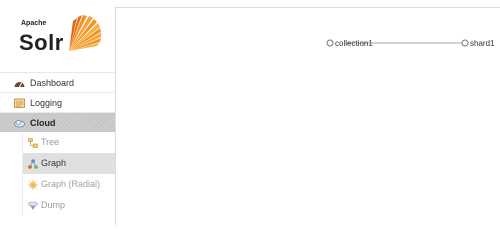 The image size is (500, 240). I want to click on nav-item-logging: Logging, so click(57, 102).